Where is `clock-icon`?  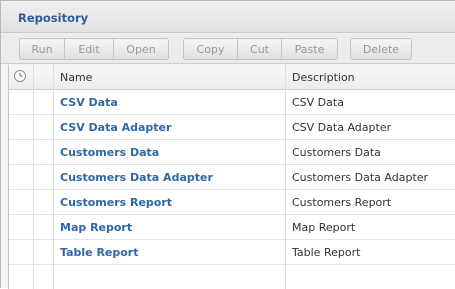 clock-icon is located at coordinates (20, 76).